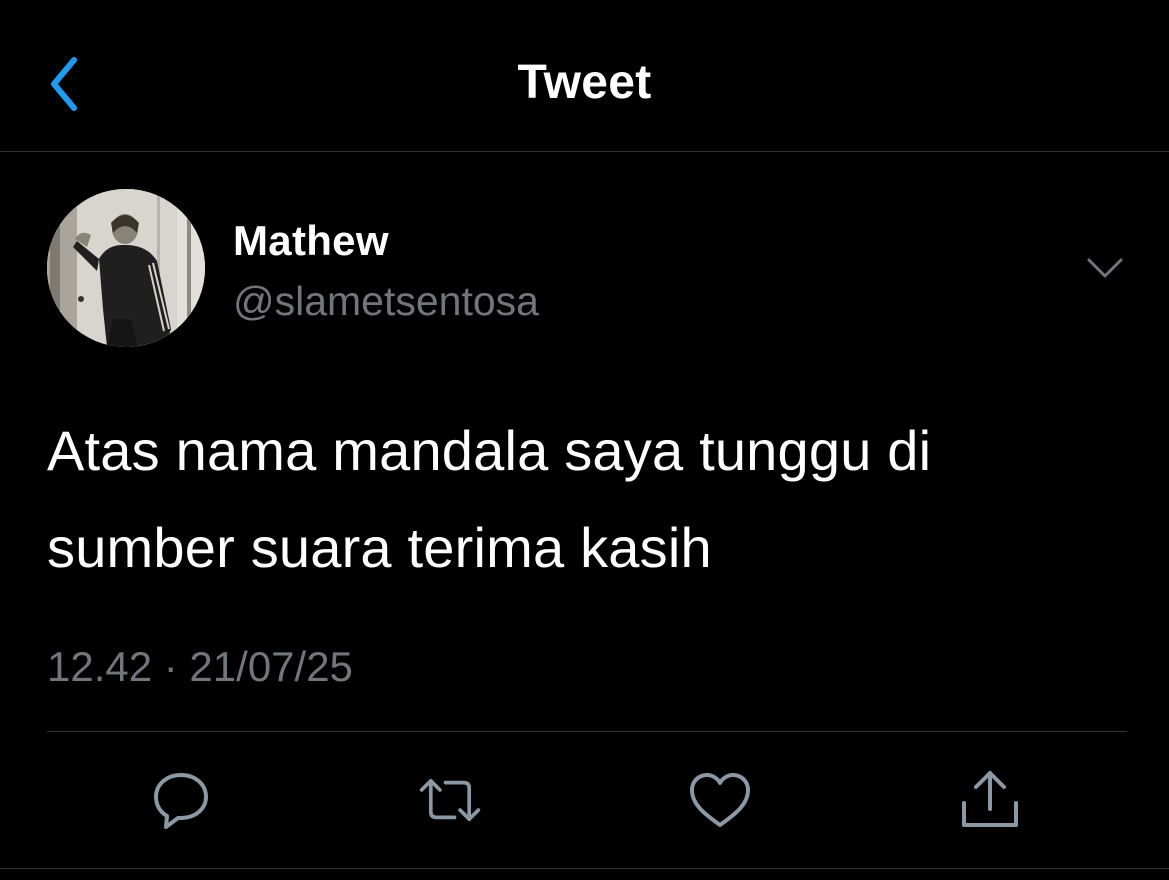  Describe the element at coordinates (386, 301) in the screenshot. I see `author-handle: @slametsentosa` at that location.